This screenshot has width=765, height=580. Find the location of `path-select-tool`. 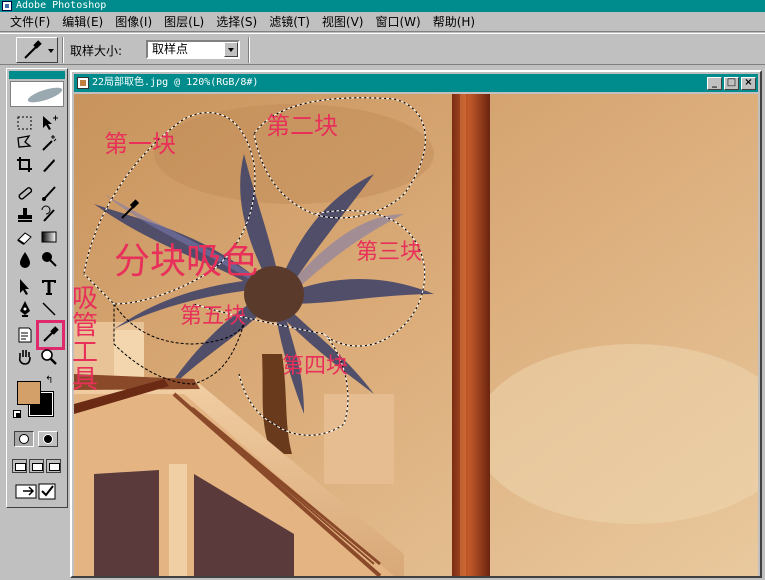

path-select-tool is located at coordinates (25, 287).